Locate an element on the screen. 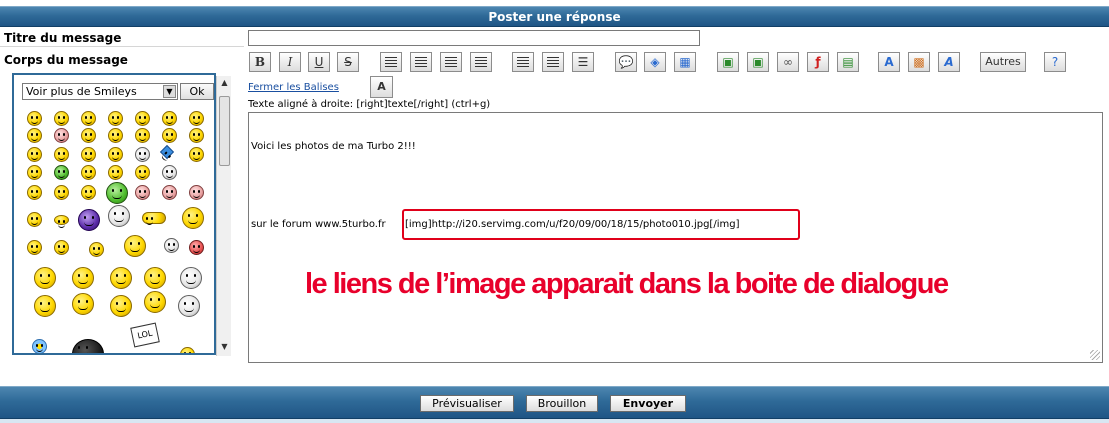 The width and height of the screenshot is (1109, 423). draft-button: Brouillon is located at coordinates (562, 403).